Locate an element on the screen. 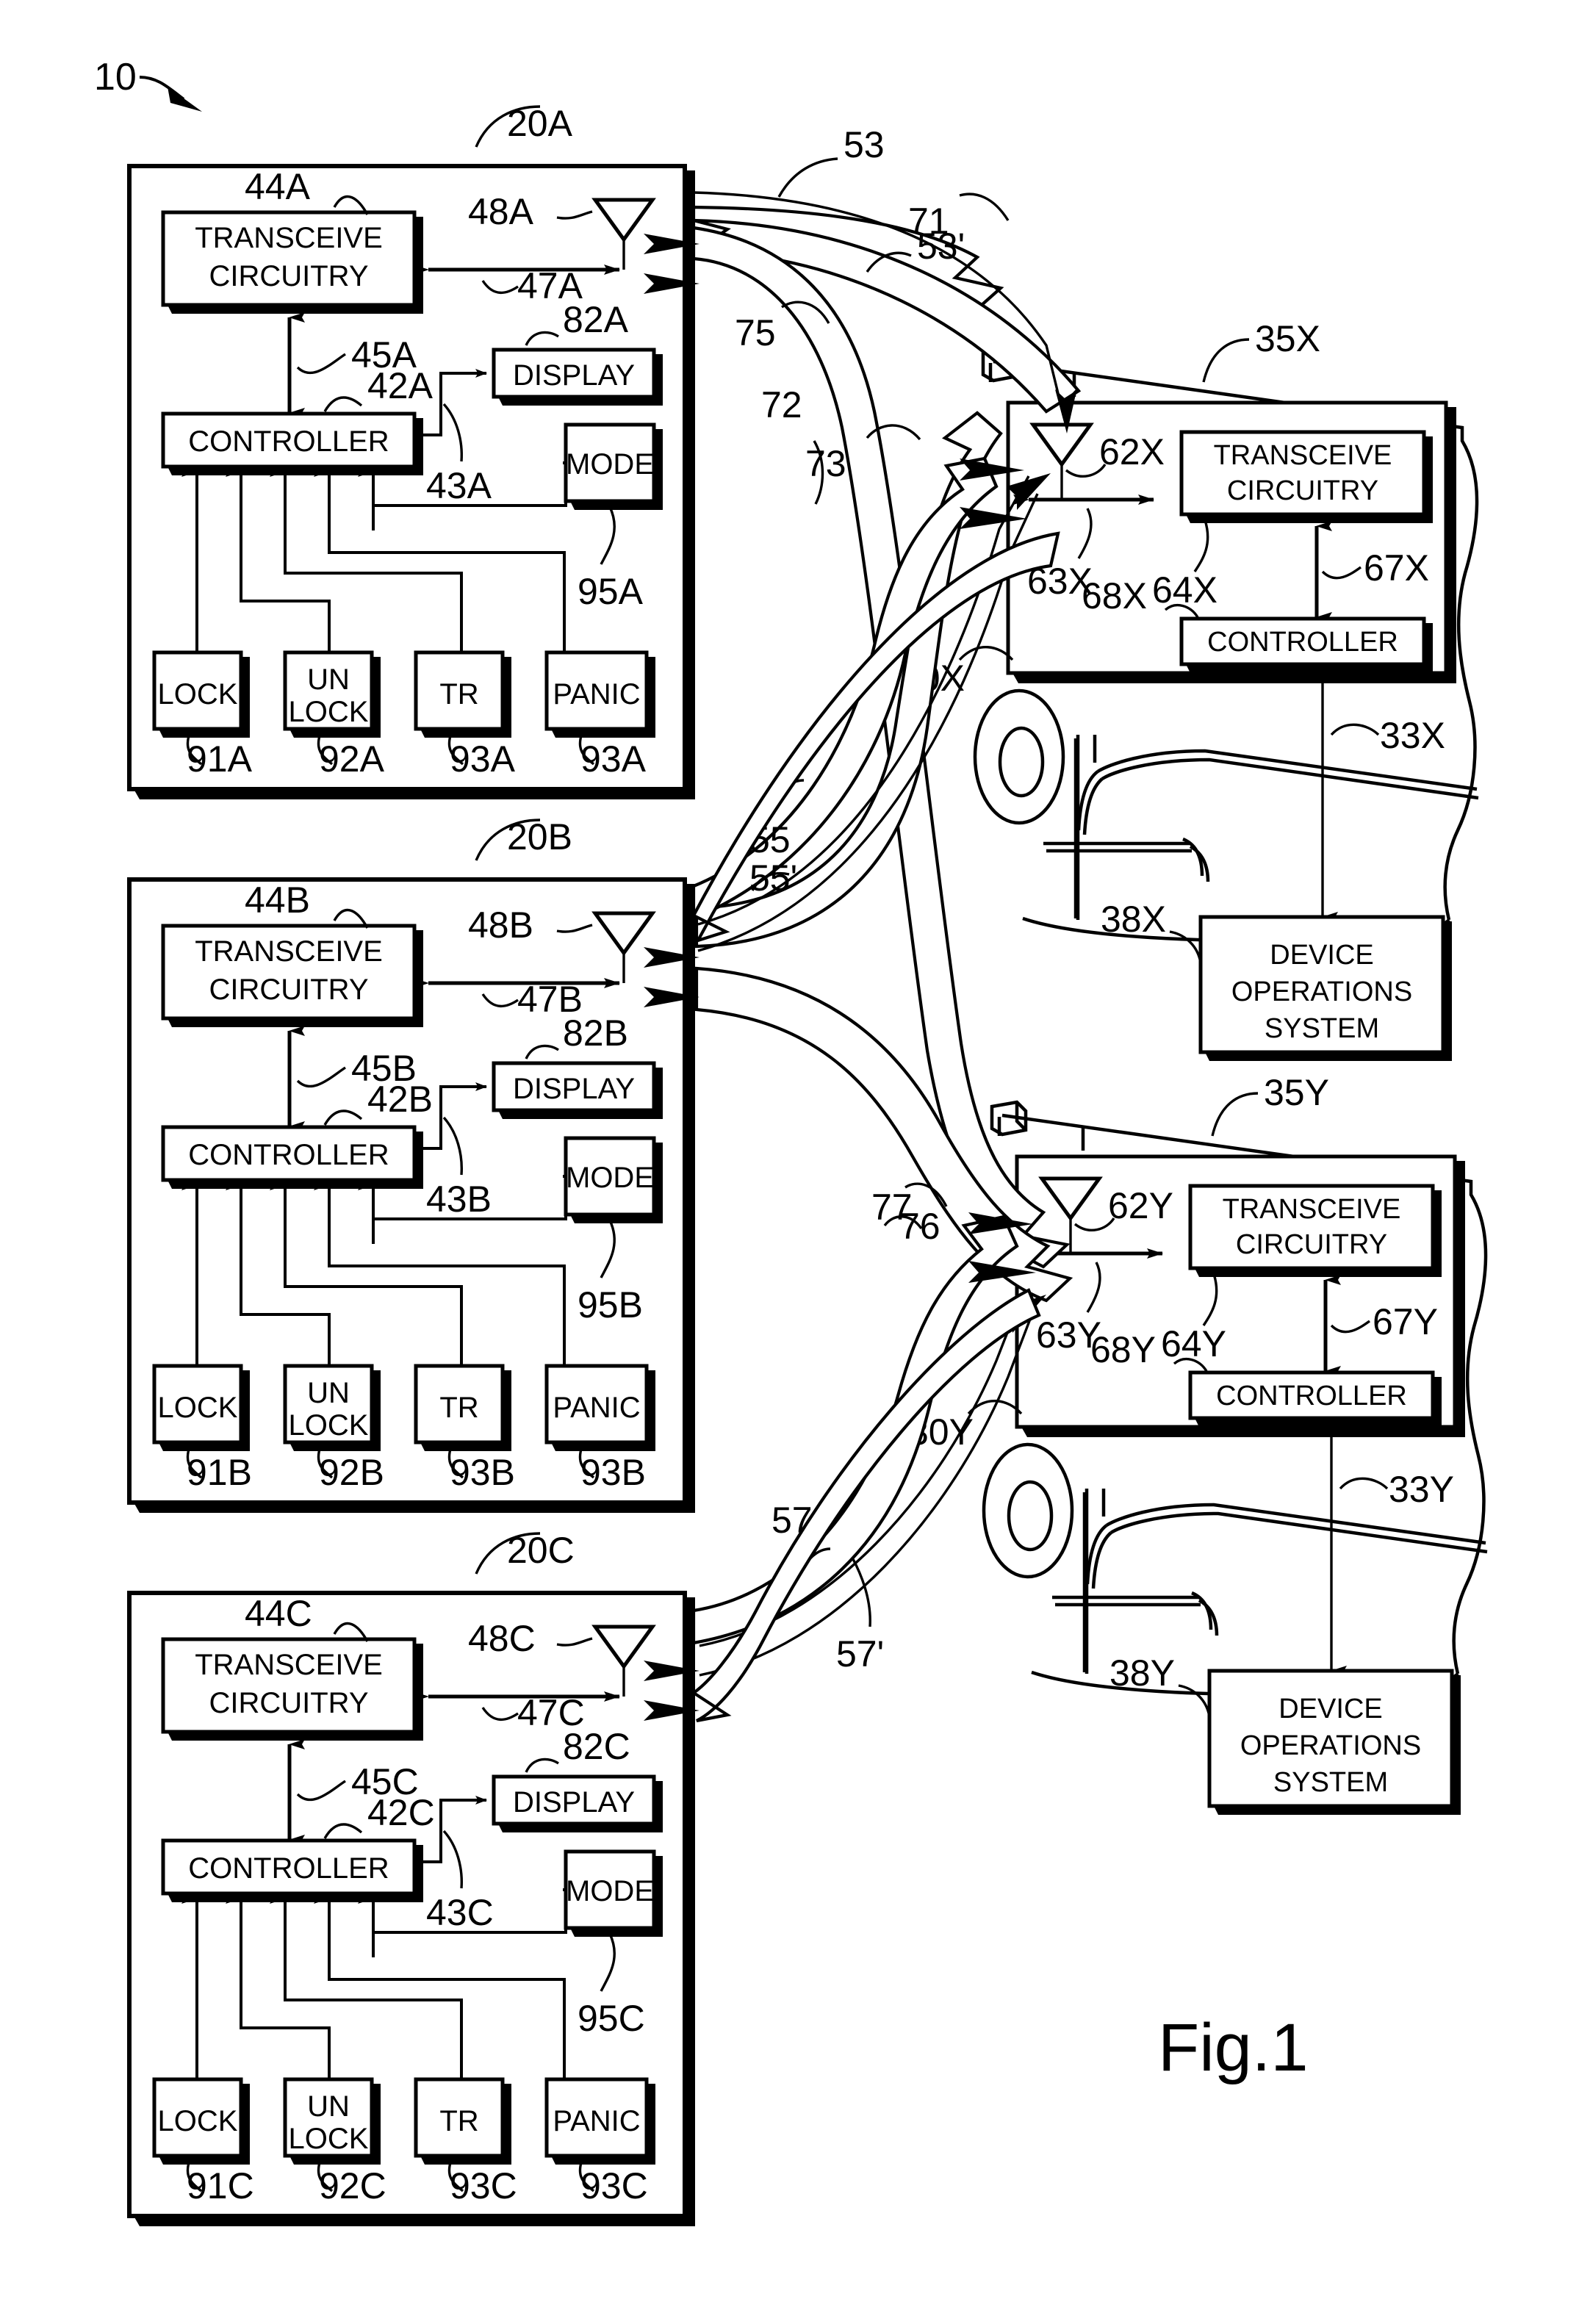 The height and width of the screenshot is (2324, 1579). signal-76: 76 is located at coordinates (884, 1134).